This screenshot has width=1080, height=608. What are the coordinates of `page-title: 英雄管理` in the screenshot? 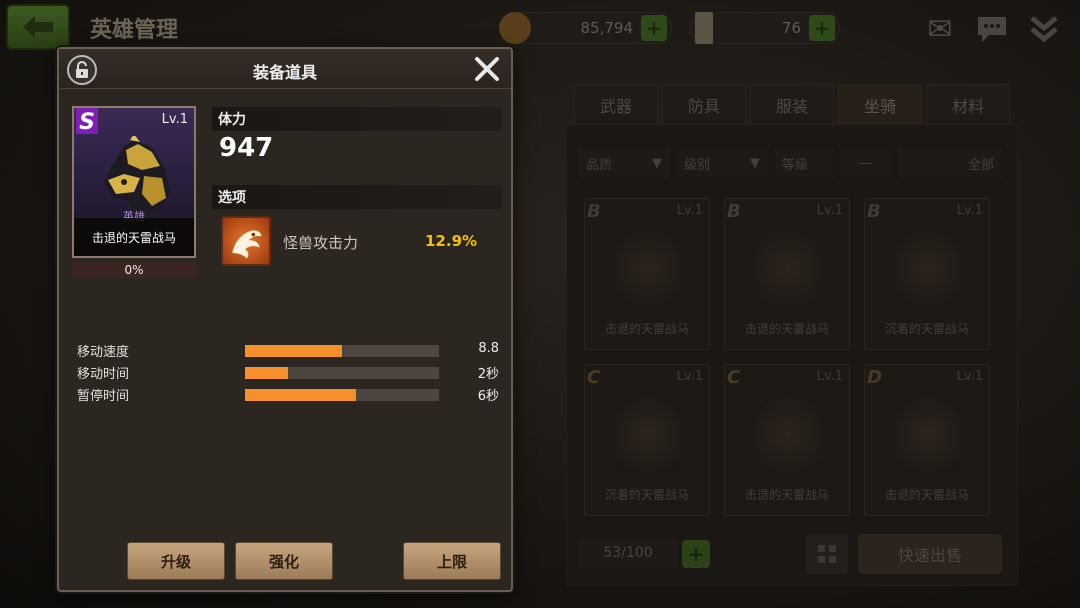 It's located at (134, 30).